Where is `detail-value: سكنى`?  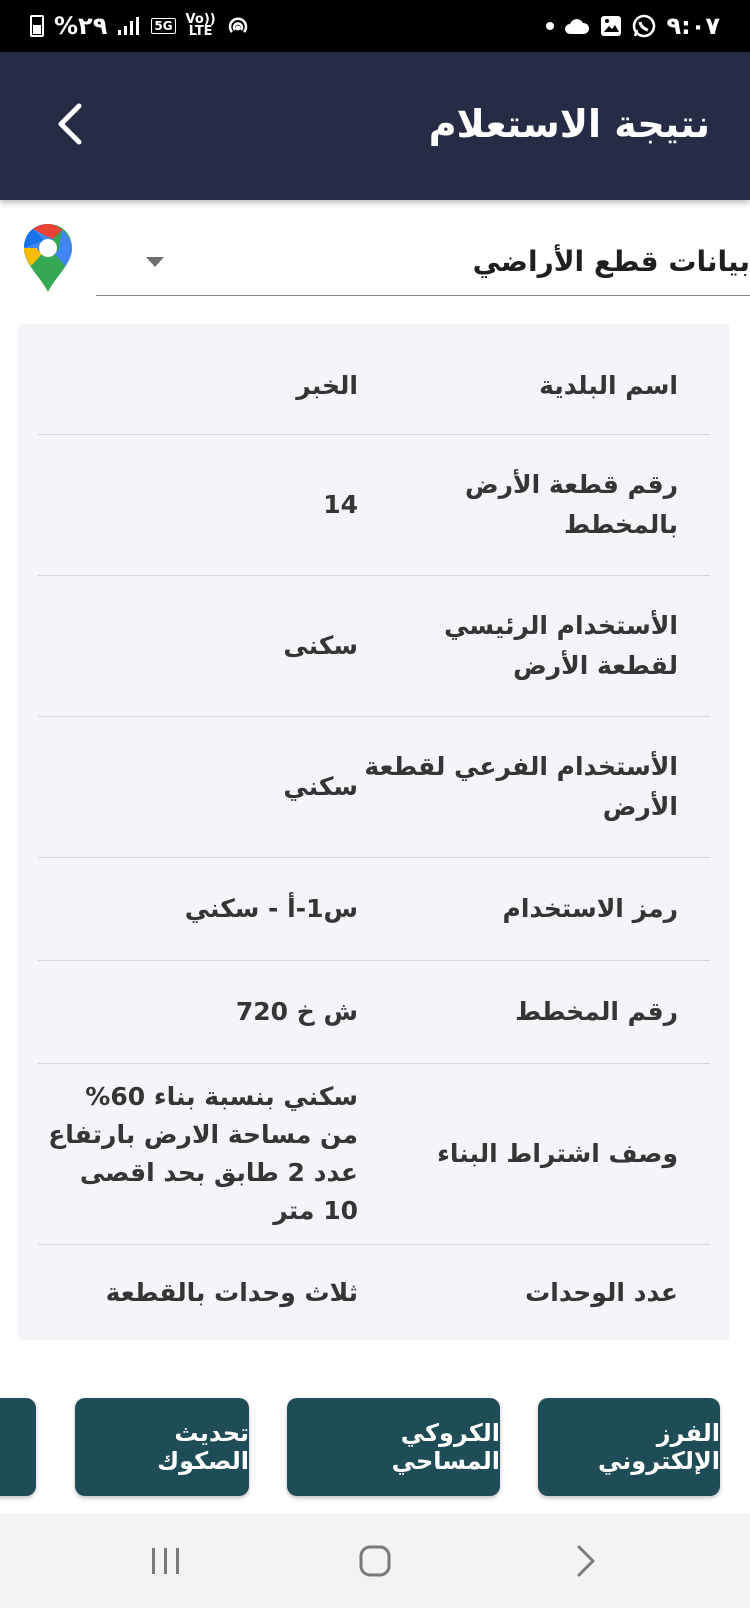
detail-value: سكنى is located at coordinates (320, 645).